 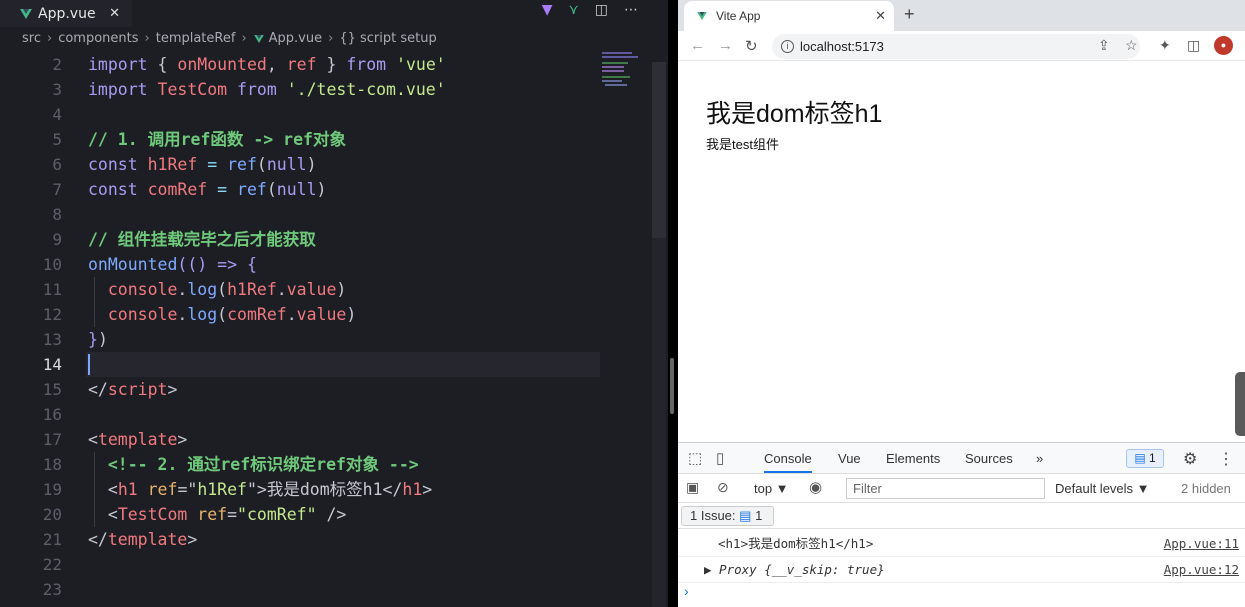 What do you see at coordinates (795, 544) in the screenshot?
I see `log-message: <h1>我是dom标签h1</h1>` at bounding box center [795, 544].